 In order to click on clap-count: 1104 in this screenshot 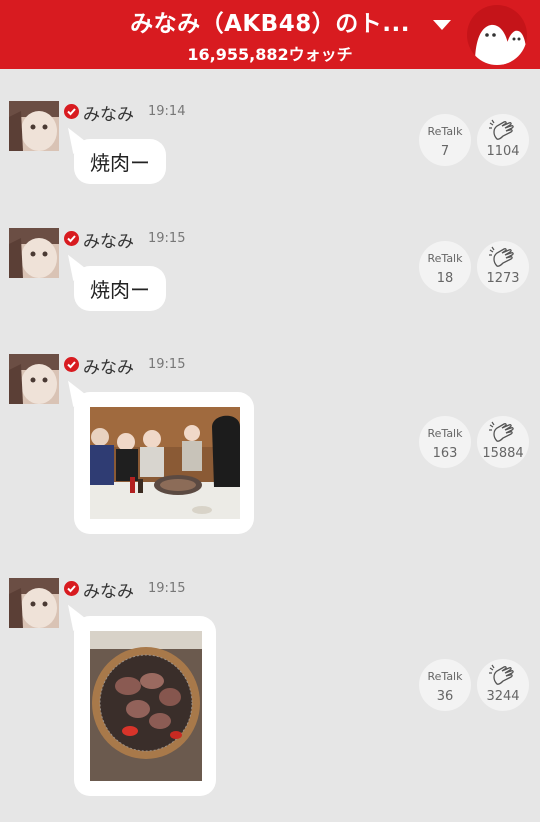, I will do `click(503, 151)`.